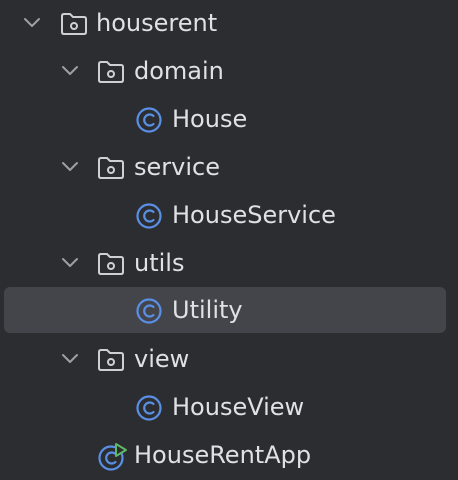 Image resolution: width=458 pixels, height=480 pixels. I want to click on tree-row-house: House, so click(229, 120).